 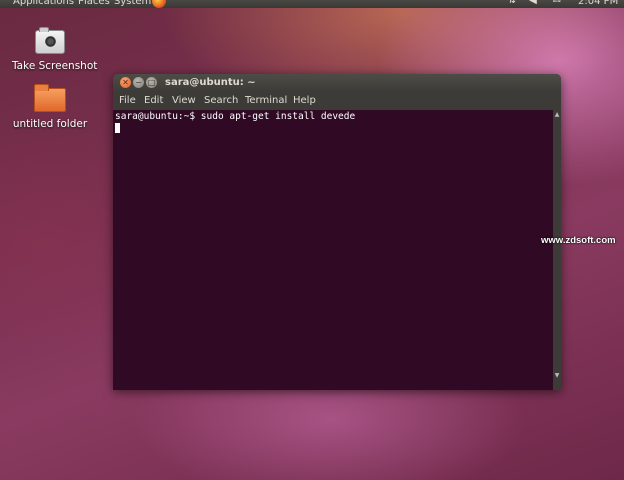 What do you see at coordinates (210, 82) in the screenshot?
I see `window-title: sara@ubuntu: ~` at bounding box center [210, 82].